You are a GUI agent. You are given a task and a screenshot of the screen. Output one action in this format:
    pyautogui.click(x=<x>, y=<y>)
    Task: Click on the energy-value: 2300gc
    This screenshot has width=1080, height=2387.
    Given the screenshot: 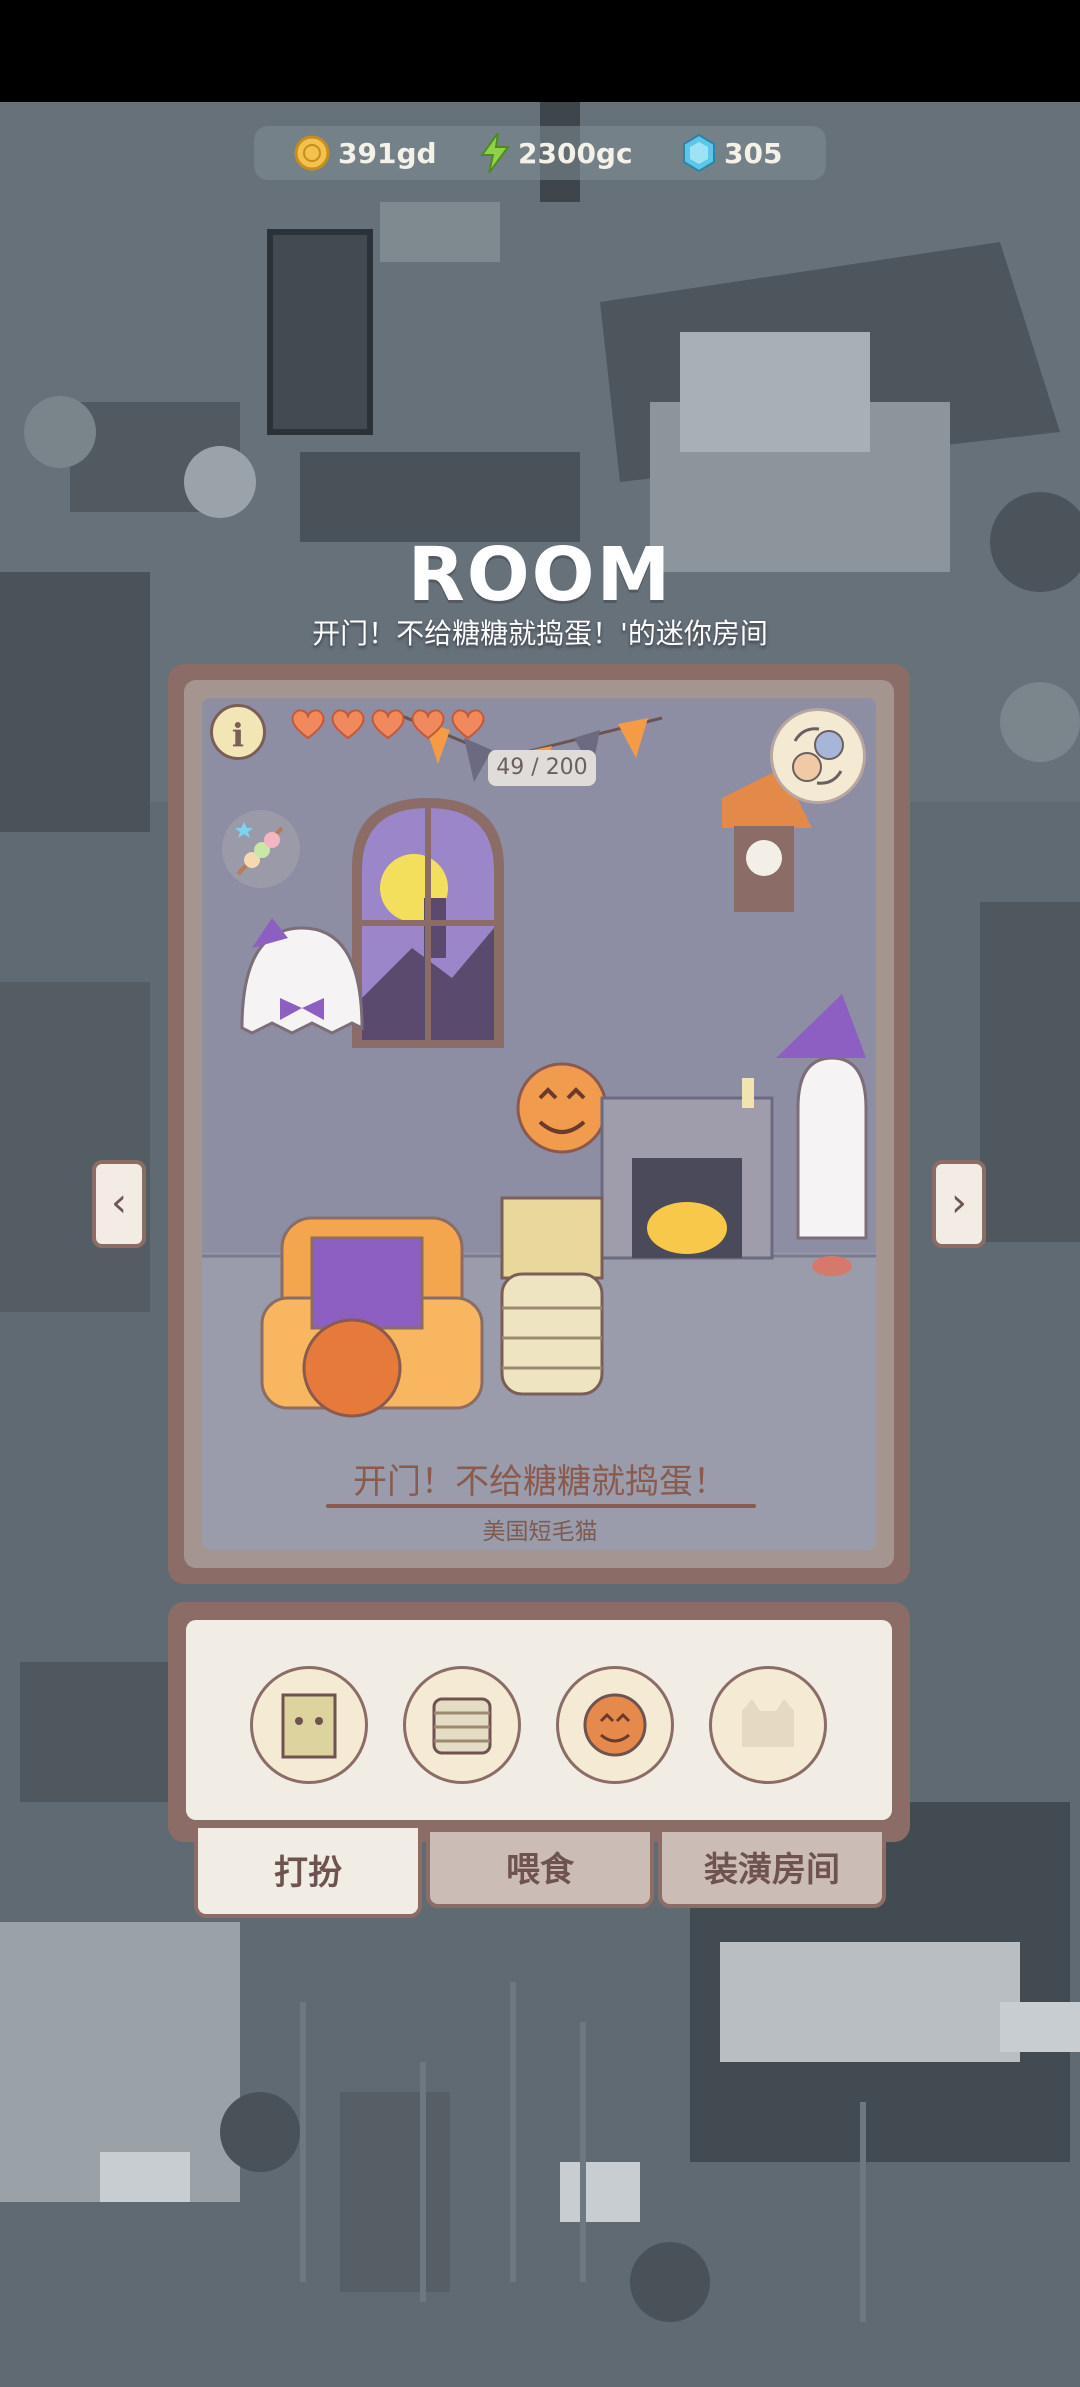 What is the action you would take?
    pyautogui.click(x=575, y=153)
    